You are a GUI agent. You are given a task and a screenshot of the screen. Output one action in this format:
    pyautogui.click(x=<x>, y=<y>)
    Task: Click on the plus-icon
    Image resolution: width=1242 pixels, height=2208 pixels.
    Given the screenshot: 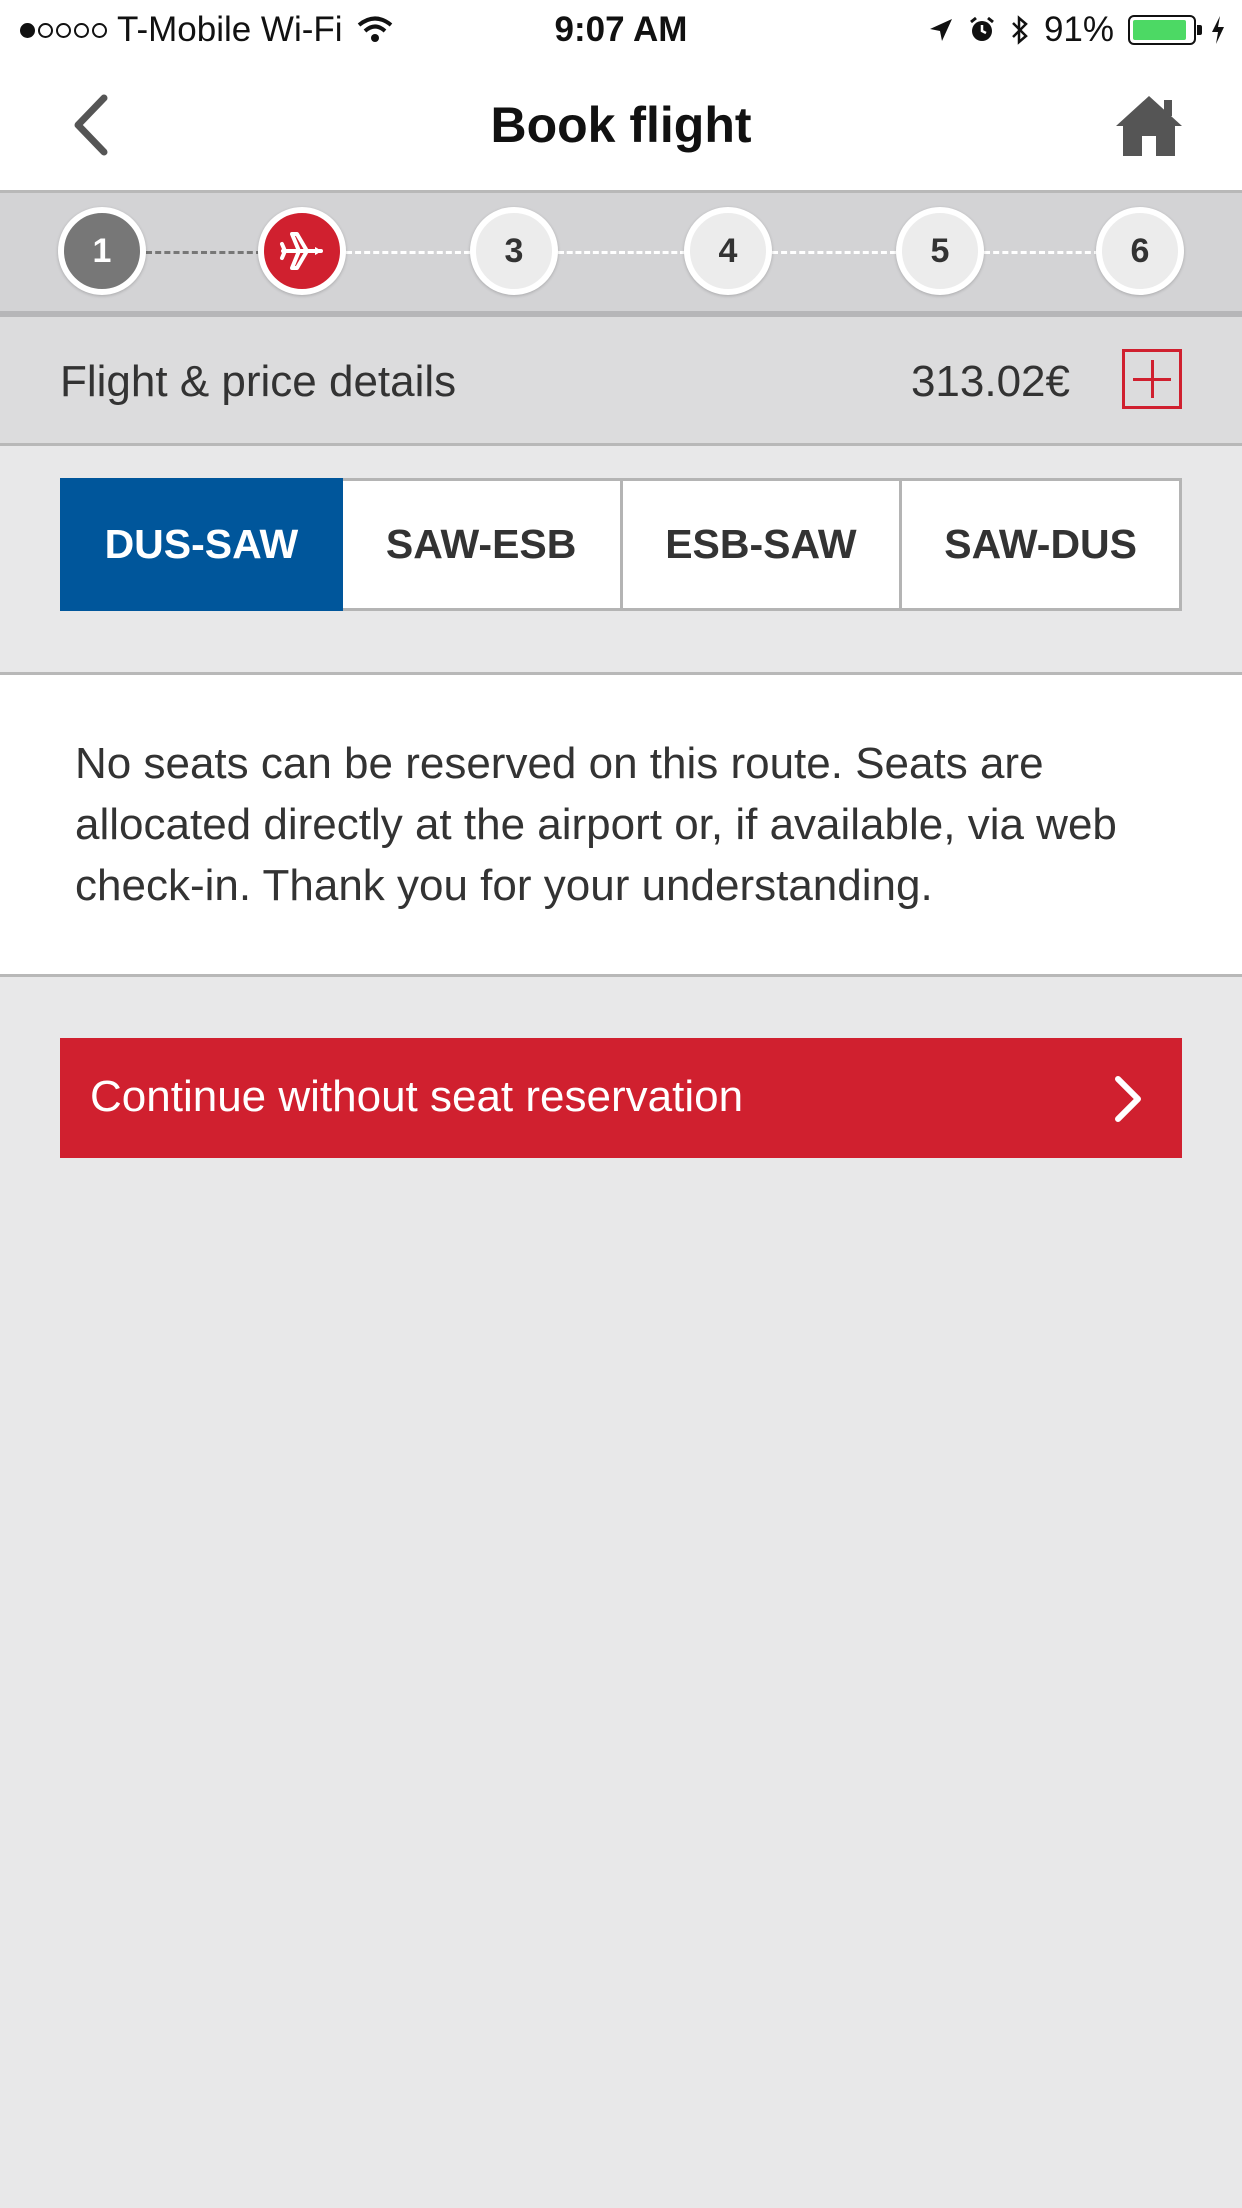 What is the action you would take?
    pyautogui.click(x=1152, y=379)
    